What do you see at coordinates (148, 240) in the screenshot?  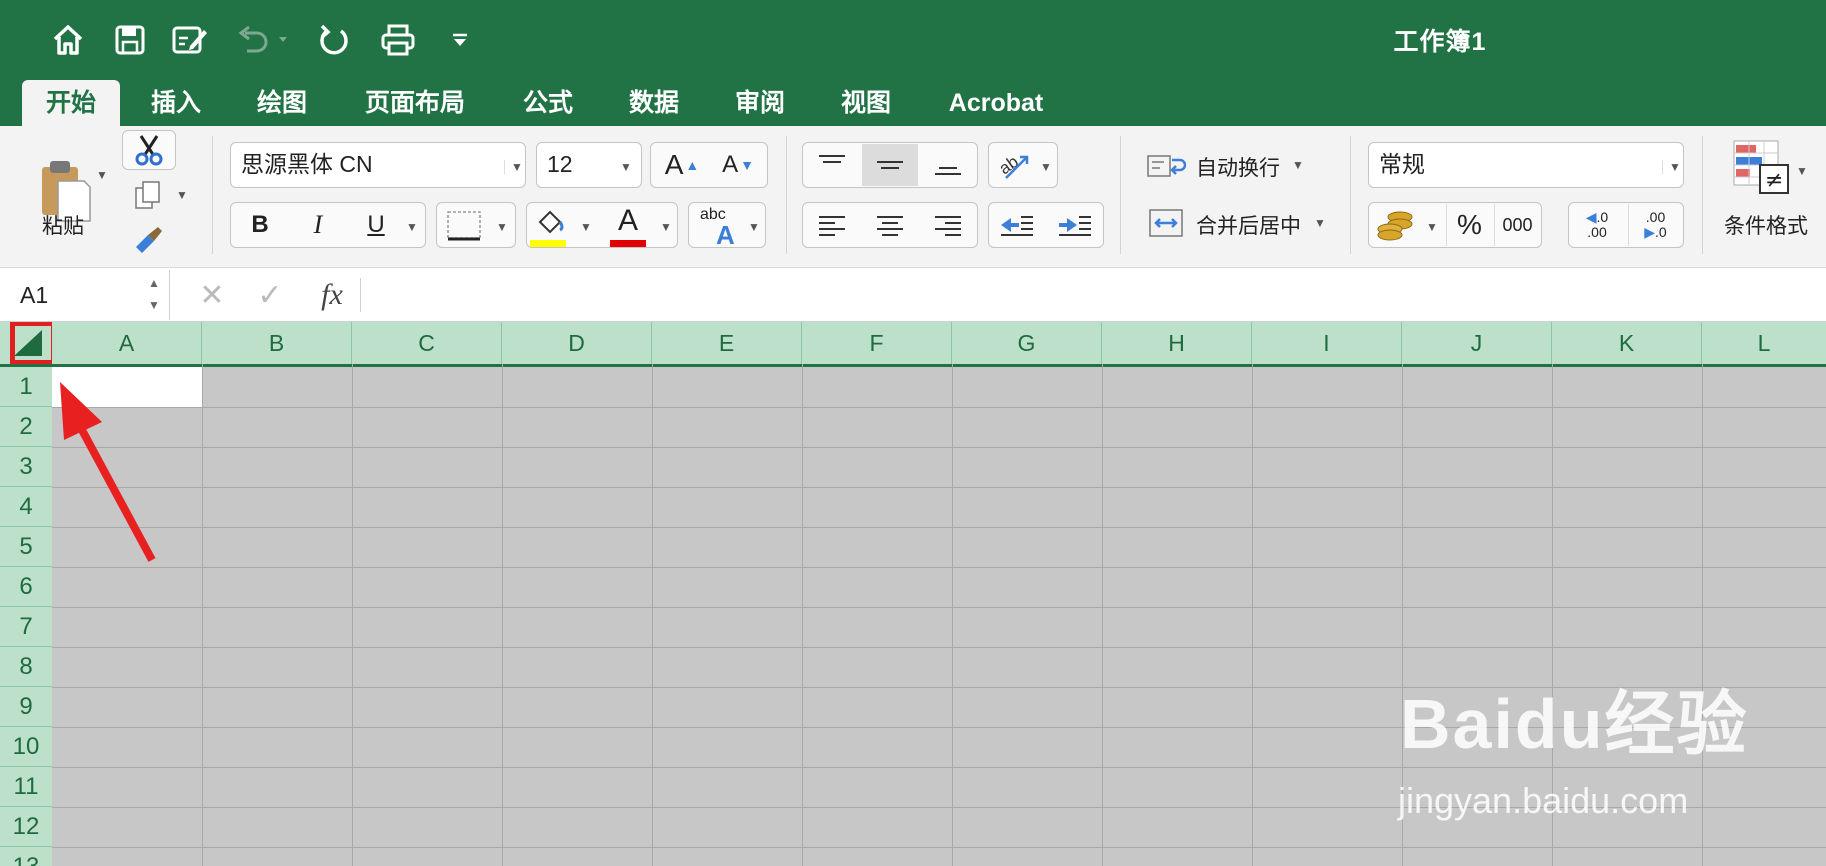 I see `format-painter-button` at bounding box center [148, 240].